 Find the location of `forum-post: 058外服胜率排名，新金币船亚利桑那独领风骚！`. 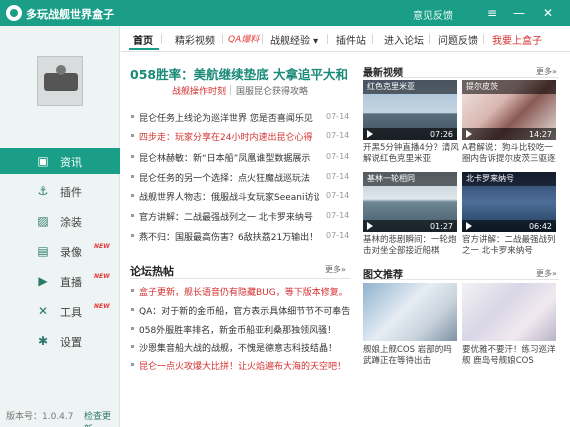

forum-post: 058外服胜率排名，新金币船亚利桑那独领风骚！ is located at coordinates (241, 330).